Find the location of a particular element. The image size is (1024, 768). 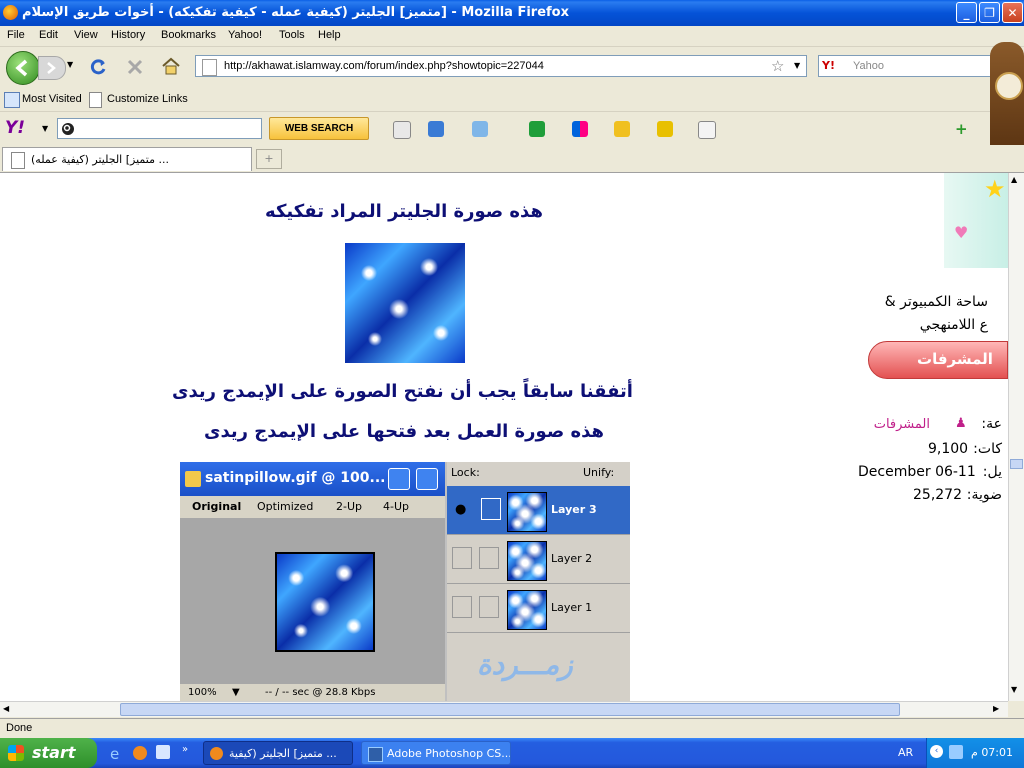

imageready-view-tabs: Original Optimized 2-Up 4-Up is located at coordinates (312, 507).